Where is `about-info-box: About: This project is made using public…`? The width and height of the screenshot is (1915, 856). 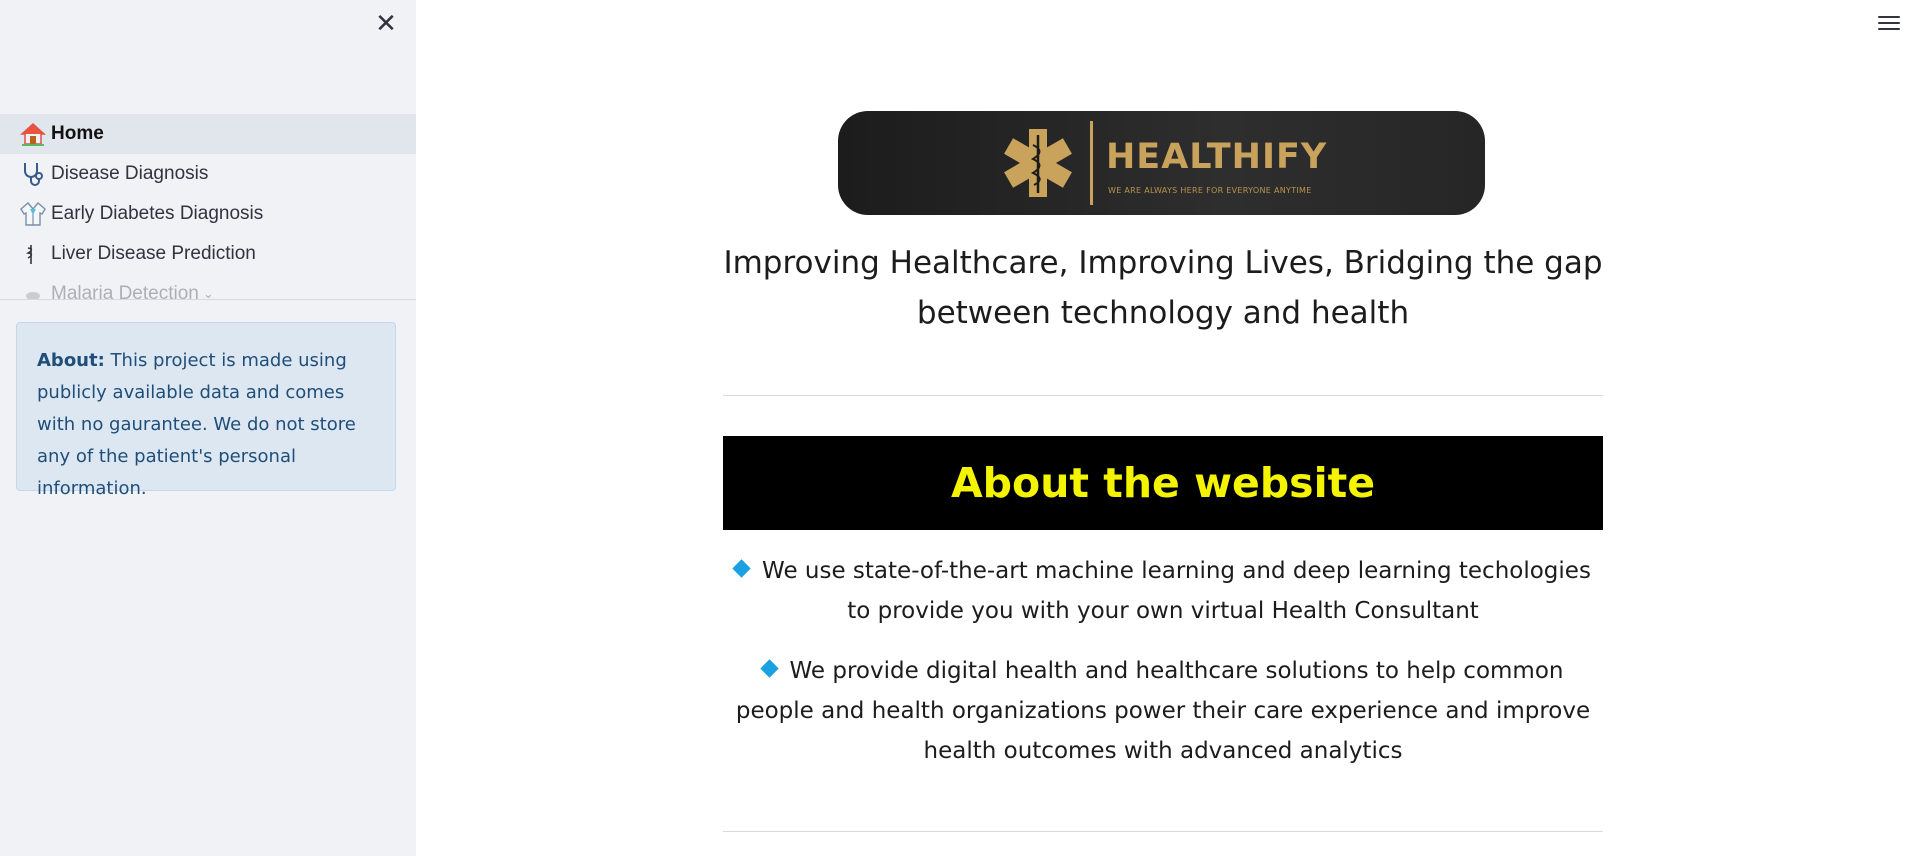 about-info-box: About: This project is made using public… is located at coordinates (206, 410).